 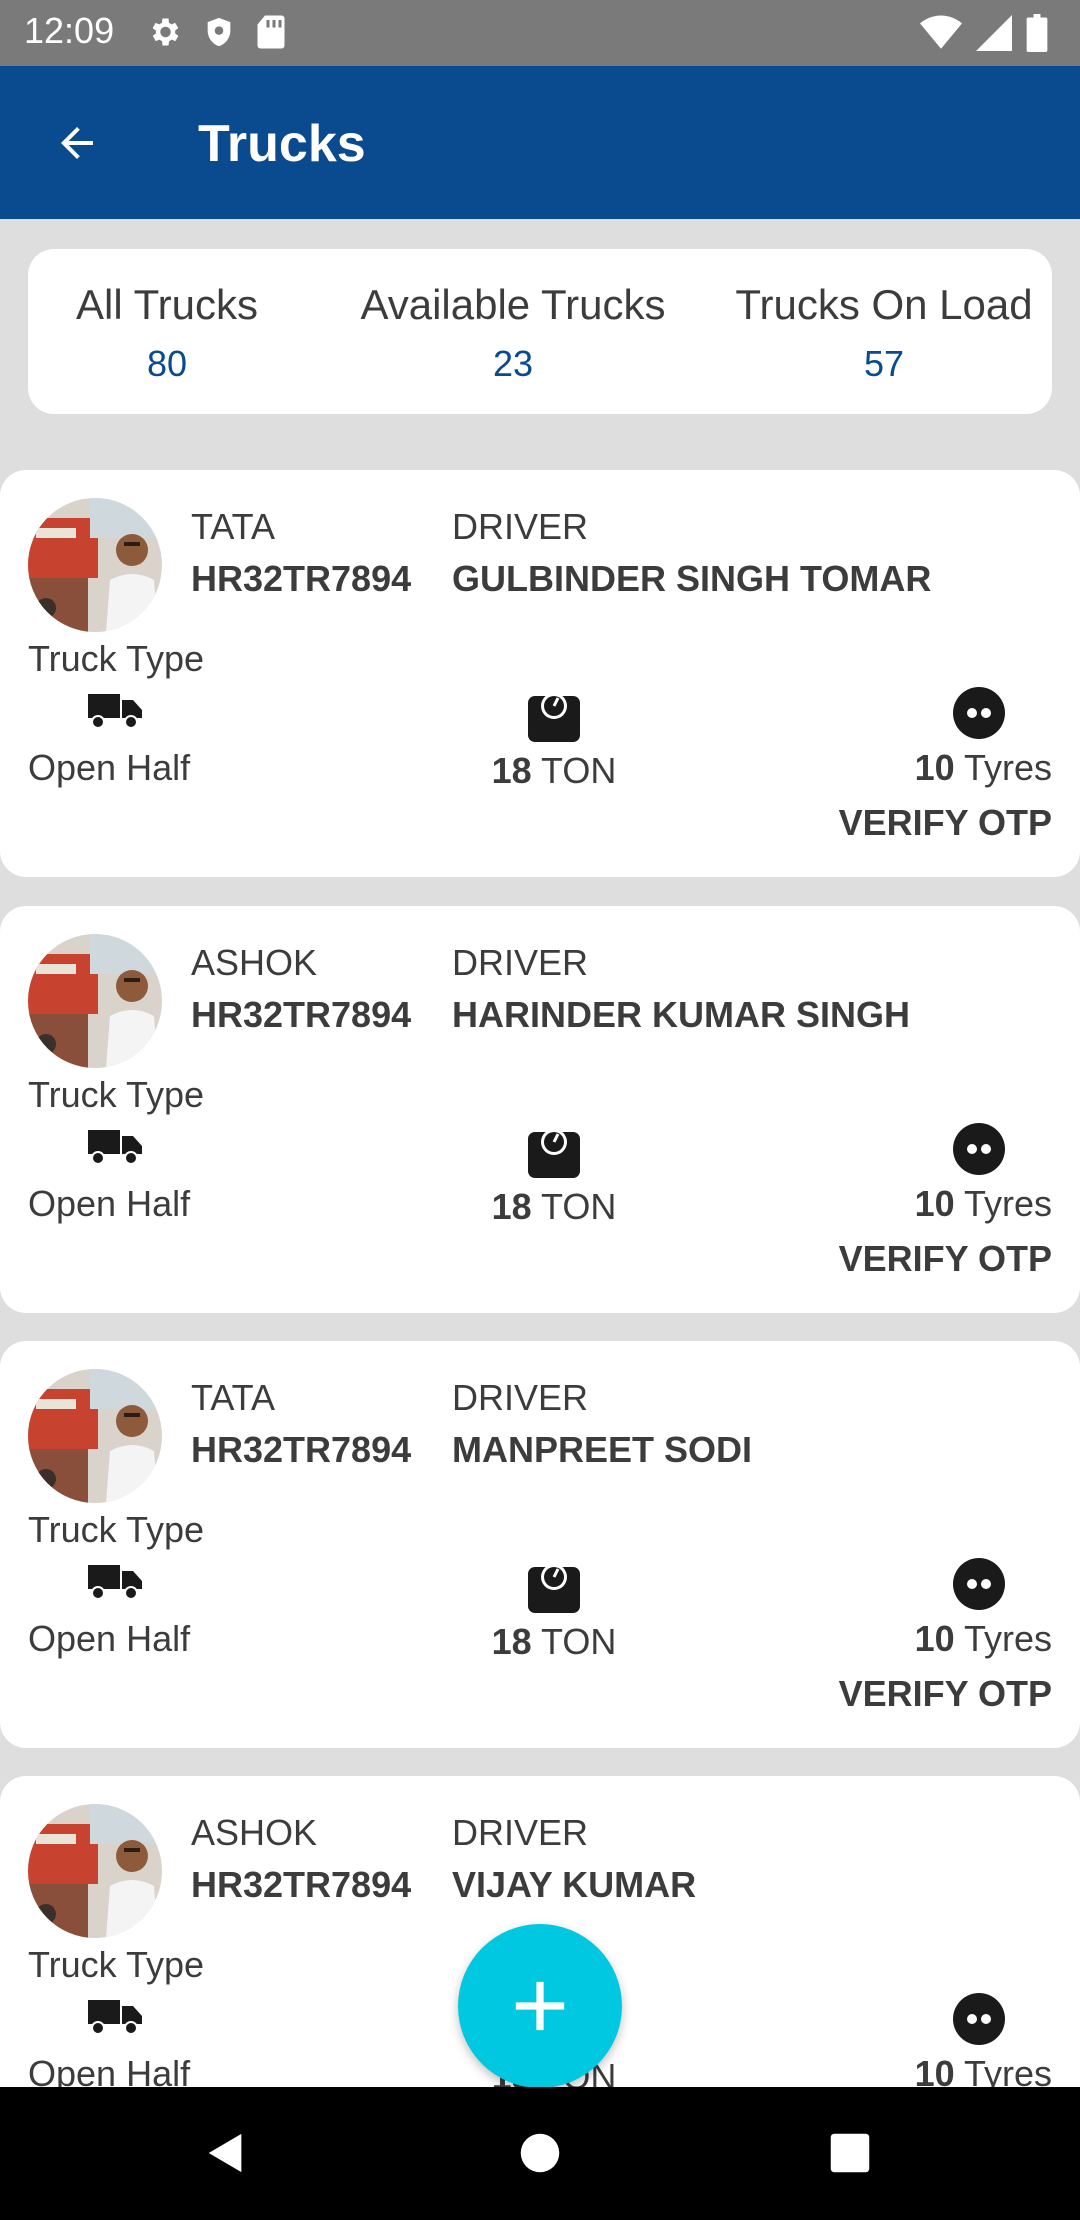 I want to click on nav-back-button, so click(x=226, y=2153).